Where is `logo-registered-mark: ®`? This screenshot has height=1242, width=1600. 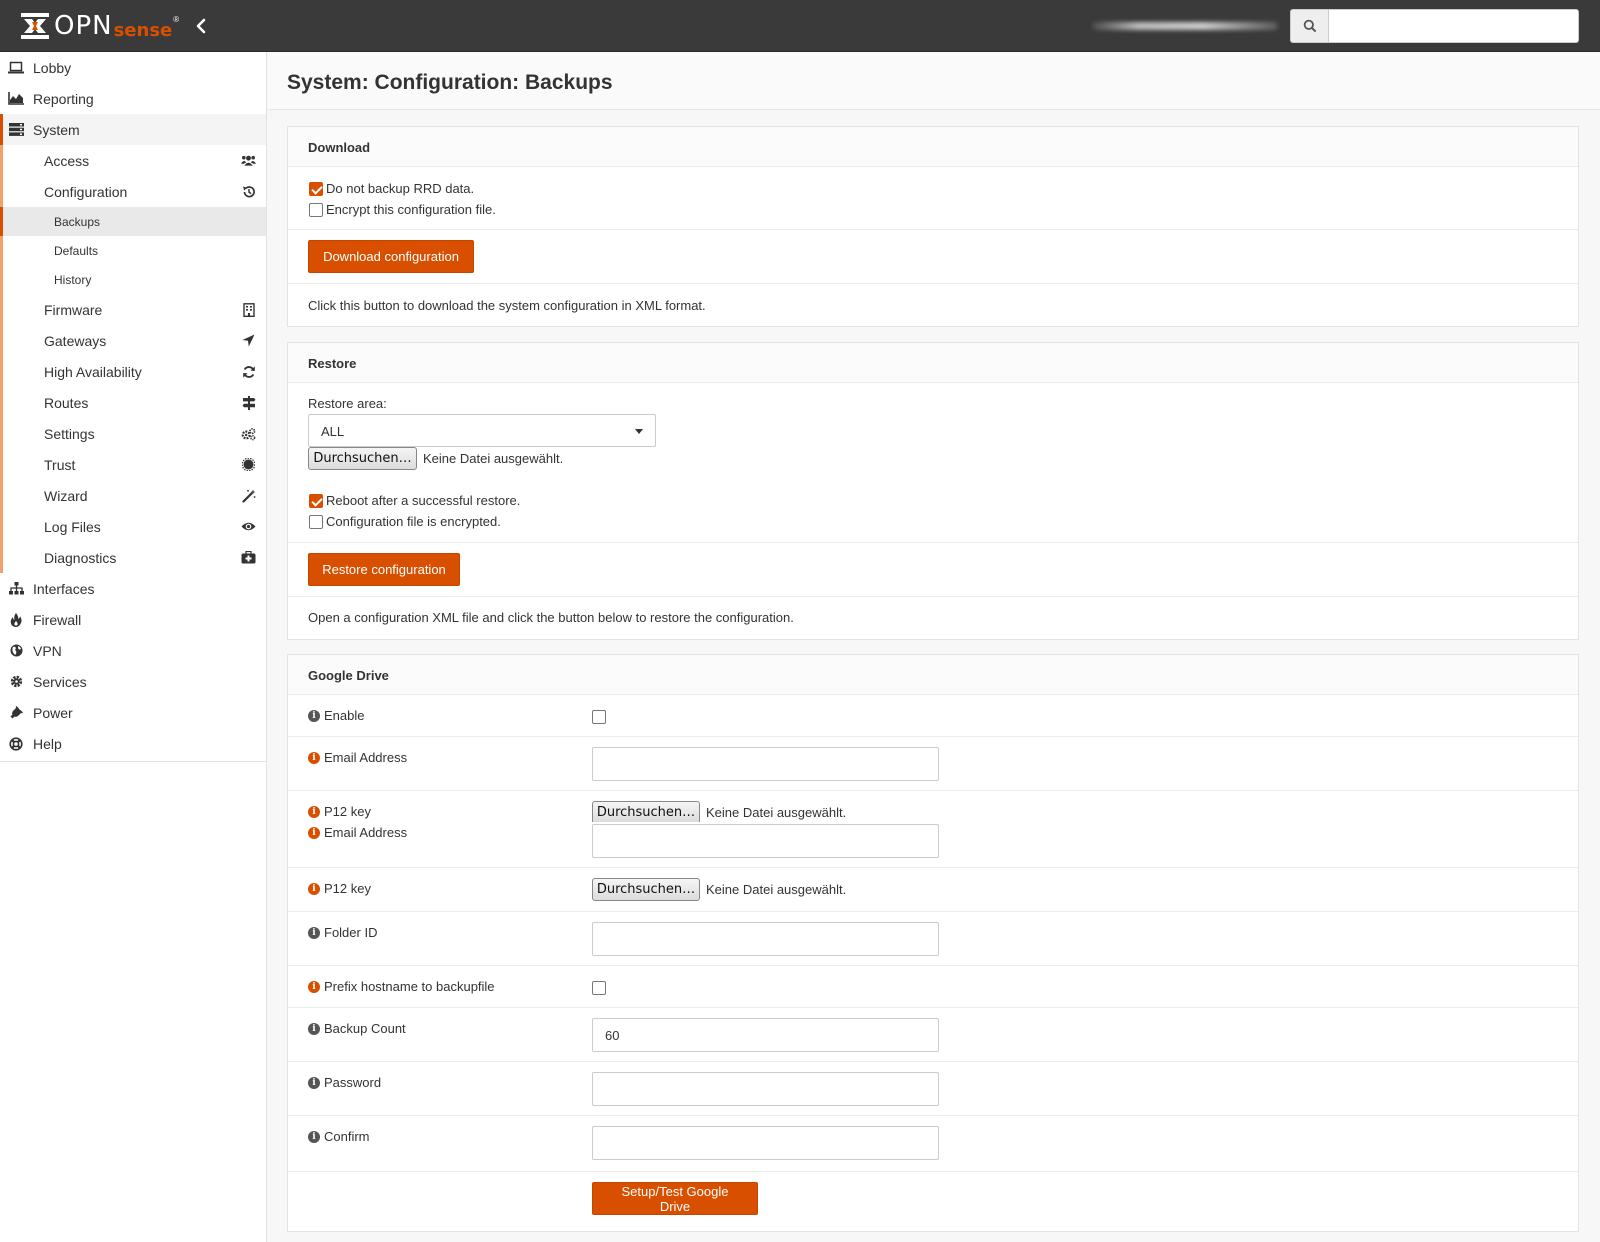
logo-registered-mark: ® is located at coordinates (176, 19).